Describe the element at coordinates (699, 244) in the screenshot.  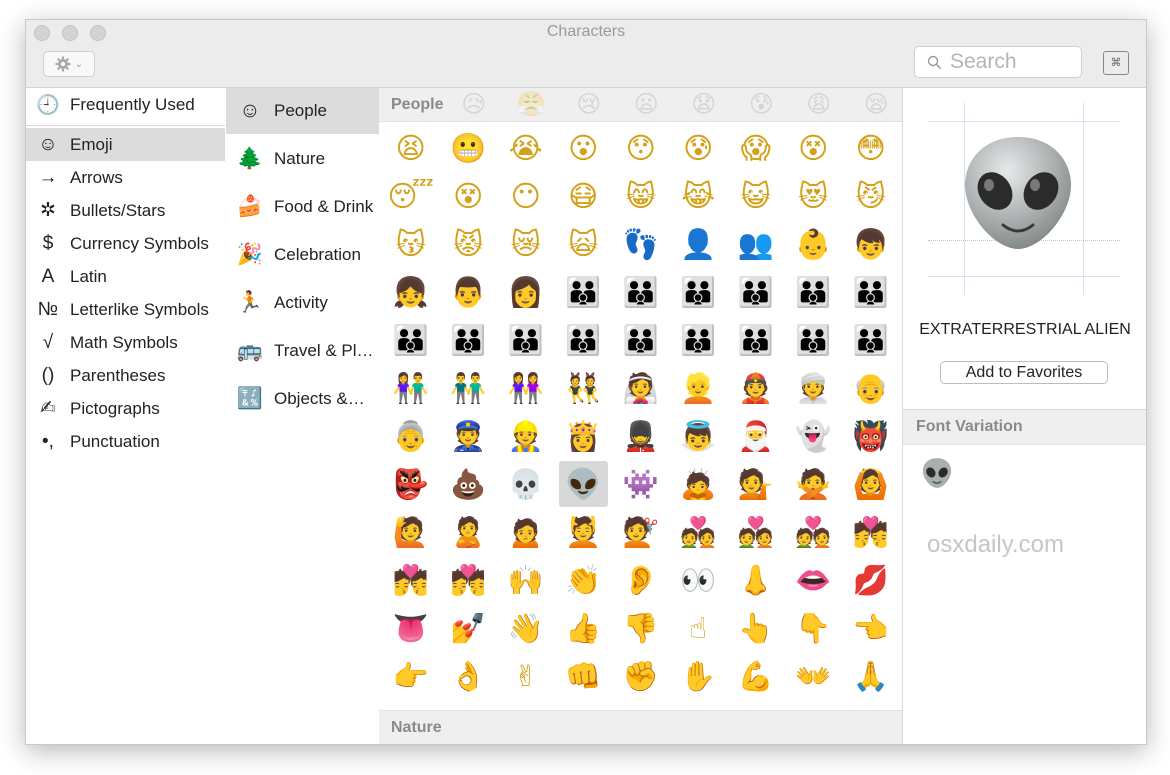
I see `emoji-cell: 👤` at that location.